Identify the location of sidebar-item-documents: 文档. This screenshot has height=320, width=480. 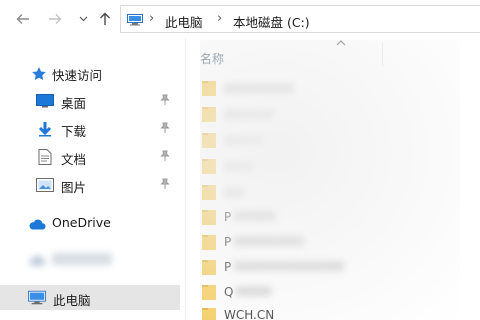
(90, 156).